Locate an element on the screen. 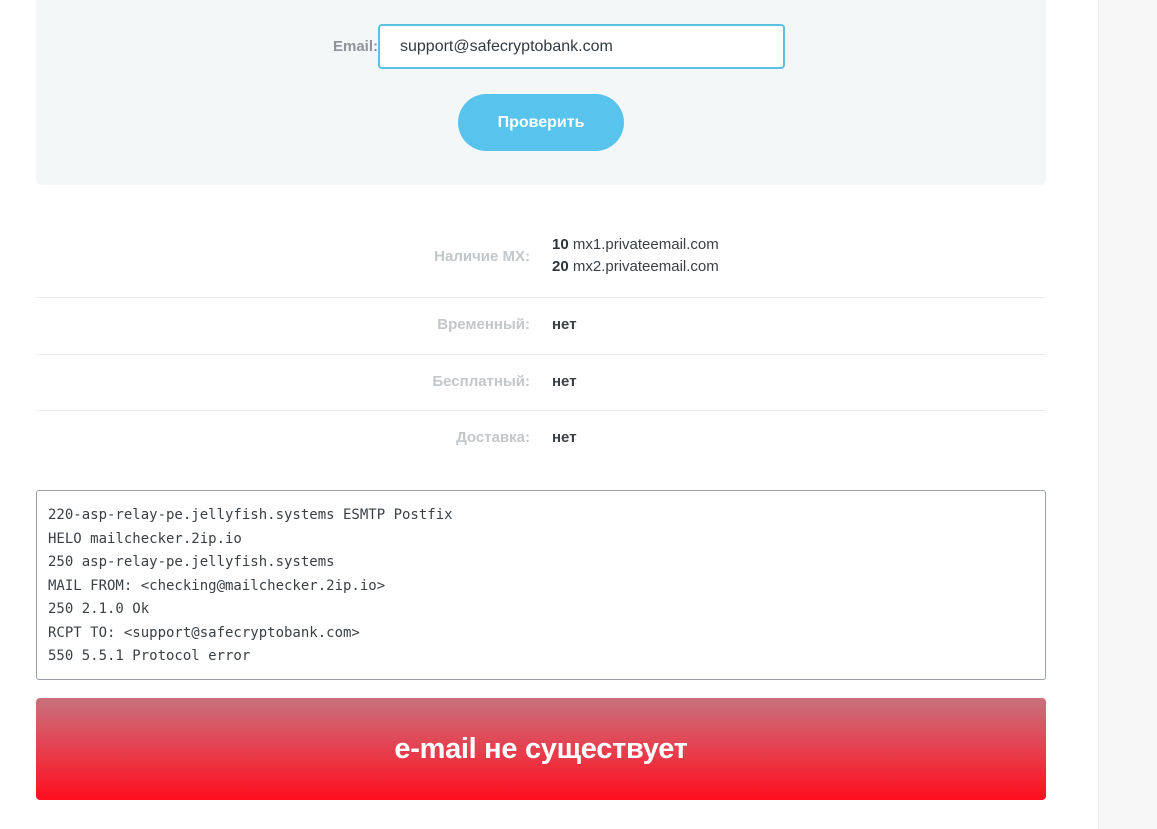 The width and height of the screenshot is (1157, 829). mx-priority: 10 is located at coordinates (560, 244).